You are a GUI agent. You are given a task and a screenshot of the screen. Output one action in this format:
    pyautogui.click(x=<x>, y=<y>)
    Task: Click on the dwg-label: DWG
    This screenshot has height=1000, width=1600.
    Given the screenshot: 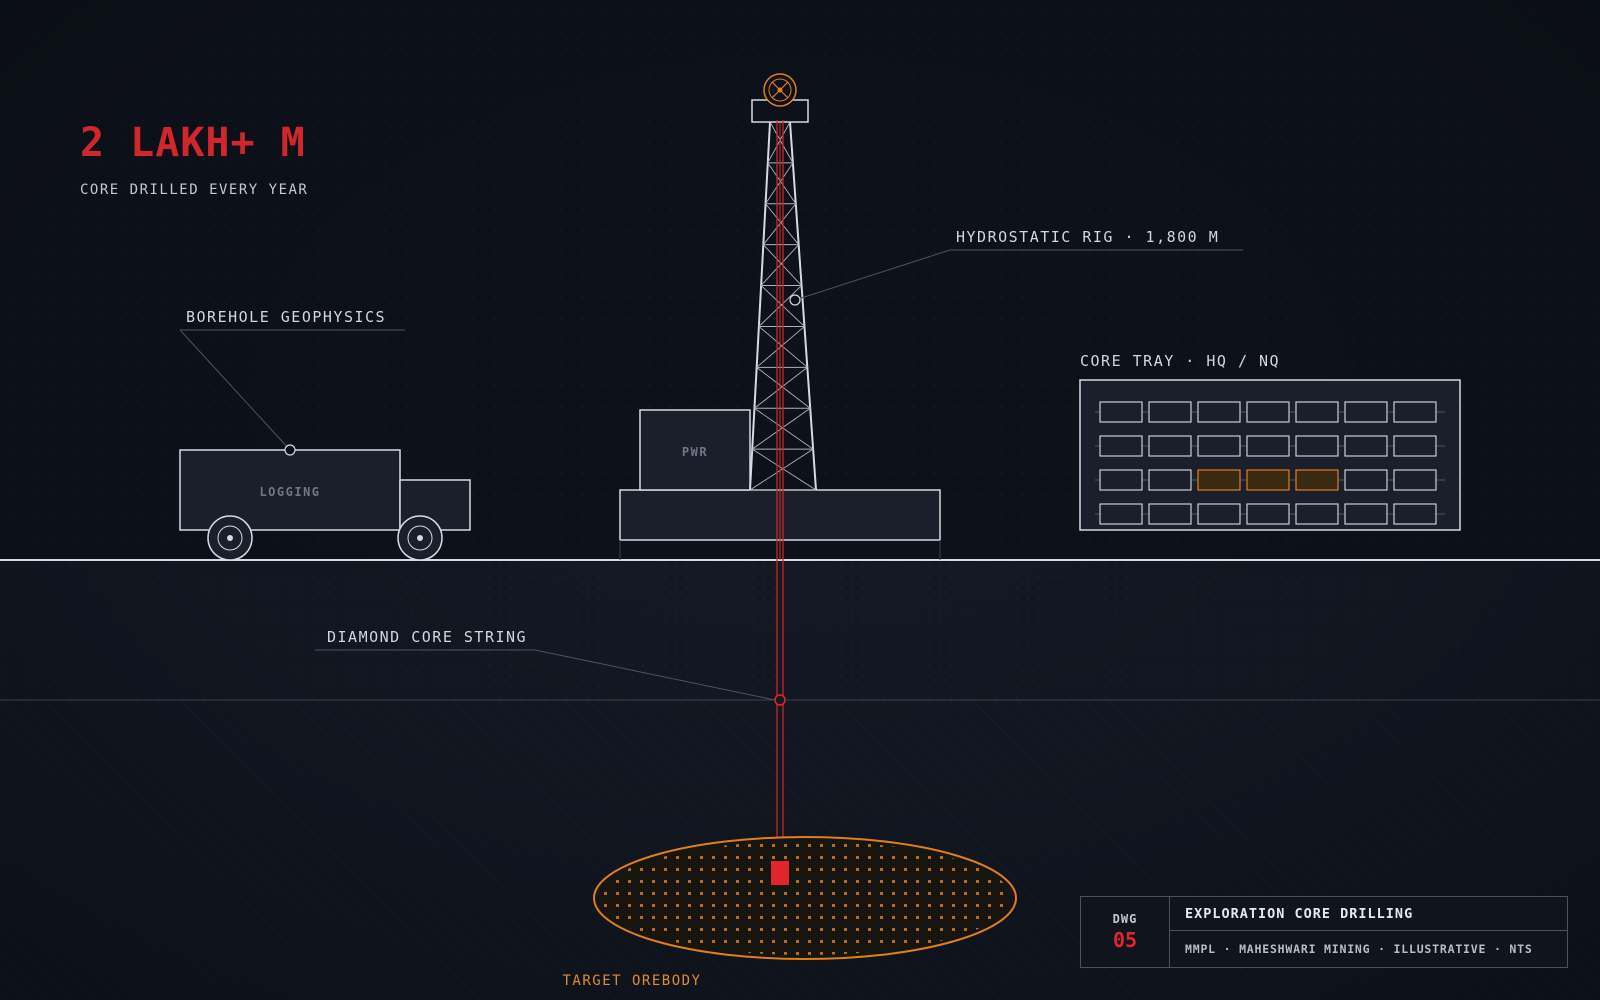 What is the action you would take?
    pyautogui.click(x=1125, y=919)
    